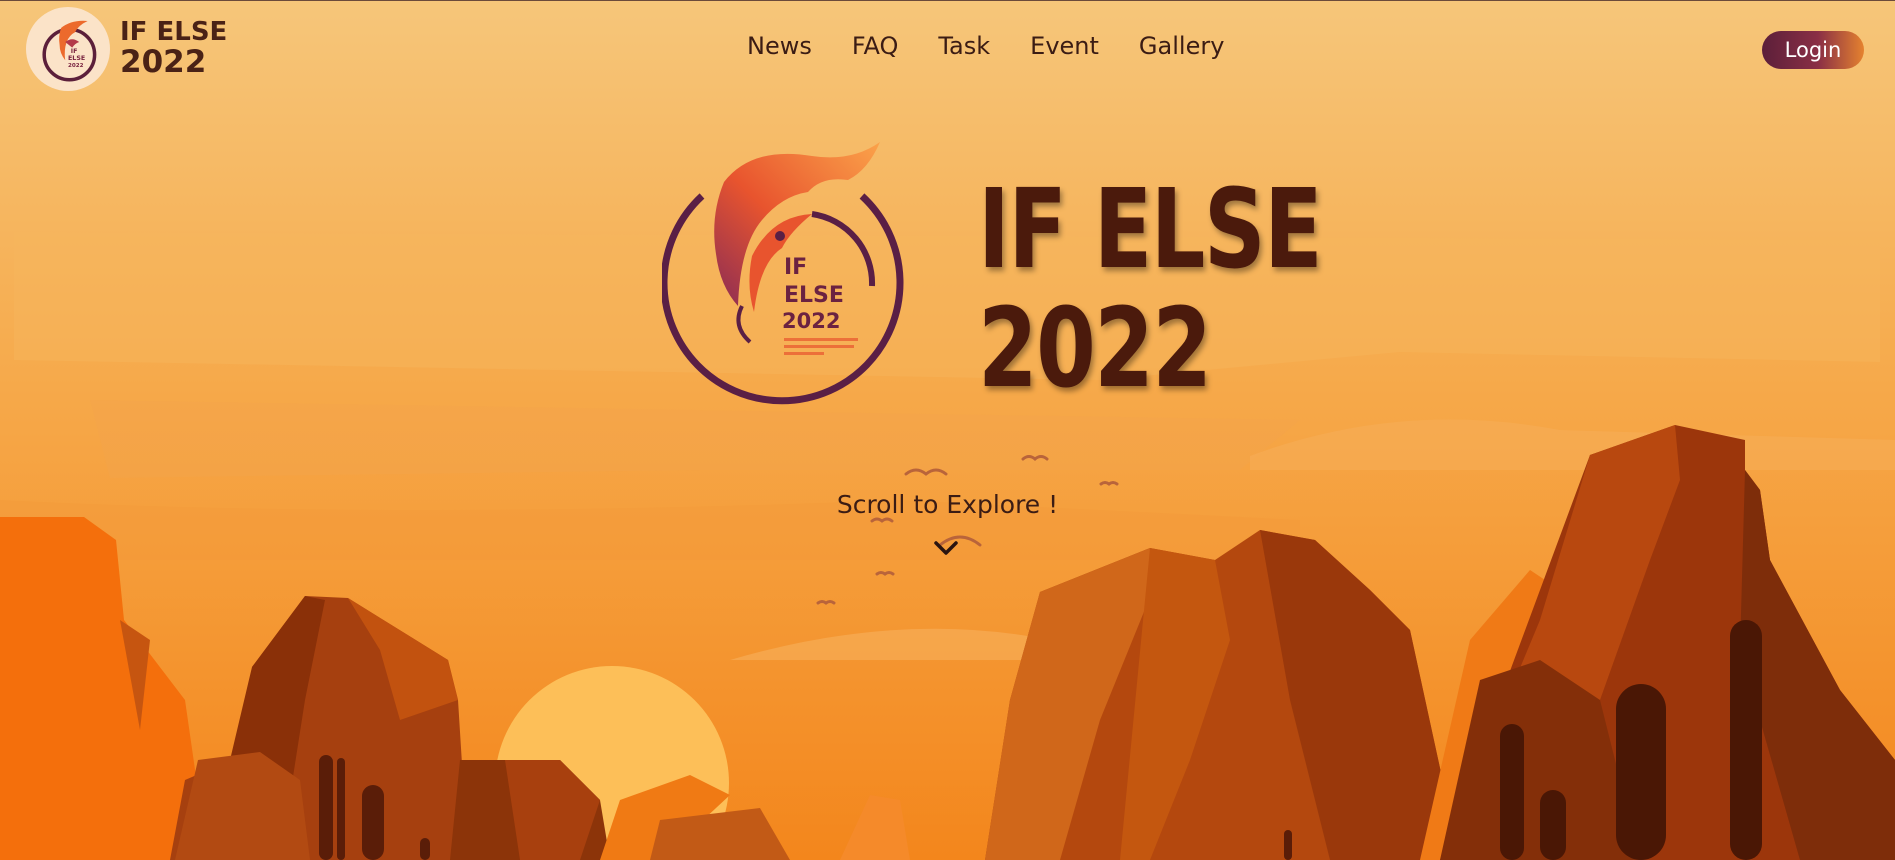 This screenshot has height=860, width=1895. I want to click on nav-item-task: Task, so click(964, 46).